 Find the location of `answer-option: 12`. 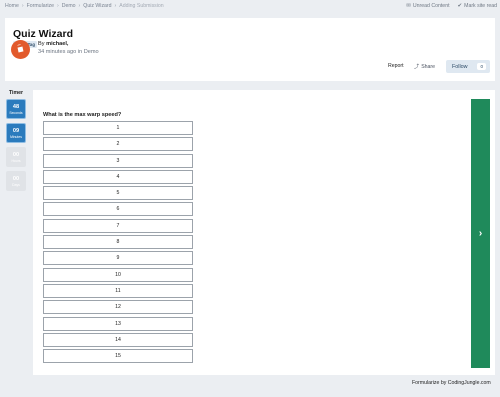

answer-option: 12 is located at coordinates (118, 307).